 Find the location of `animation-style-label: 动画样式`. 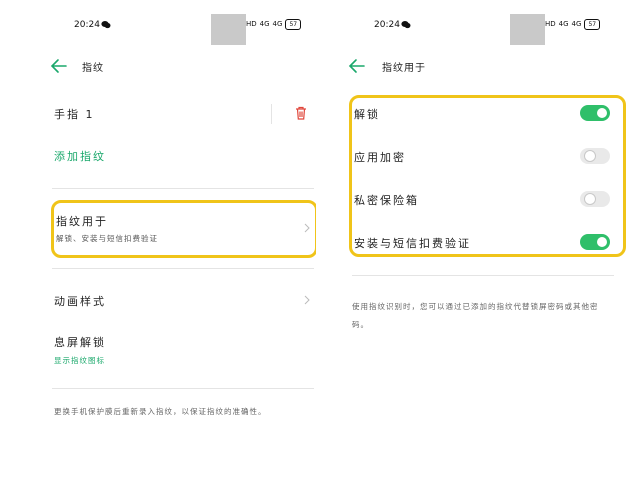

animation-style-label: 动画样式 is located at coordinates (80, 301).